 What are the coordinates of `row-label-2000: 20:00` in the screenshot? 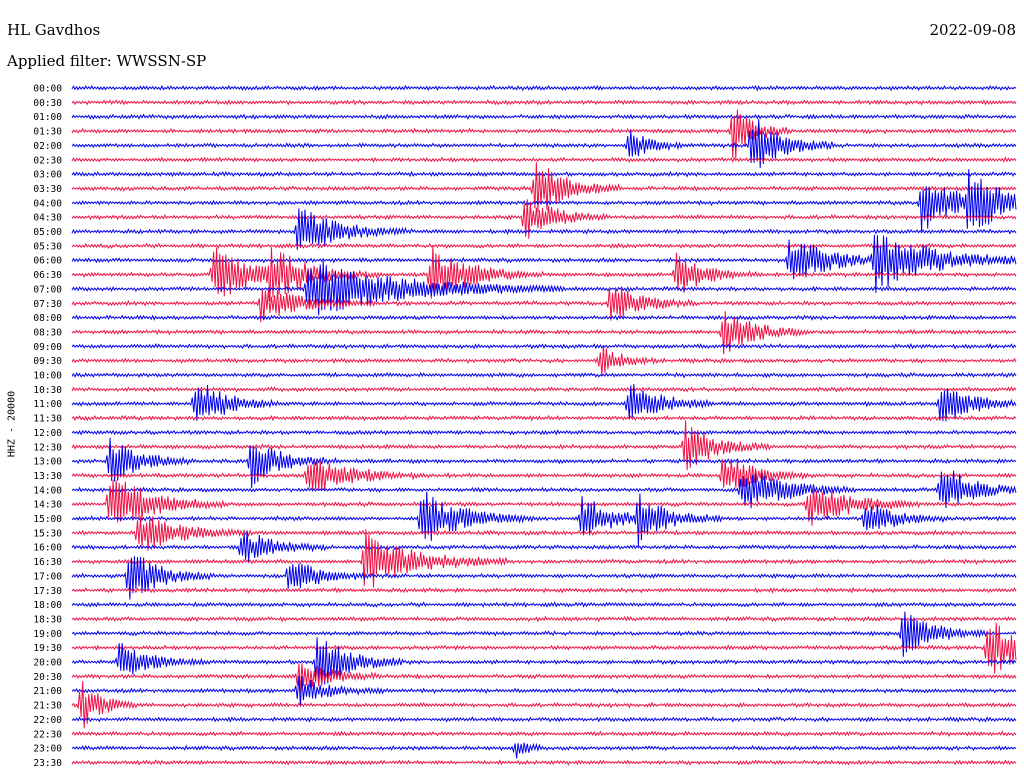 It's located at (47, 663).